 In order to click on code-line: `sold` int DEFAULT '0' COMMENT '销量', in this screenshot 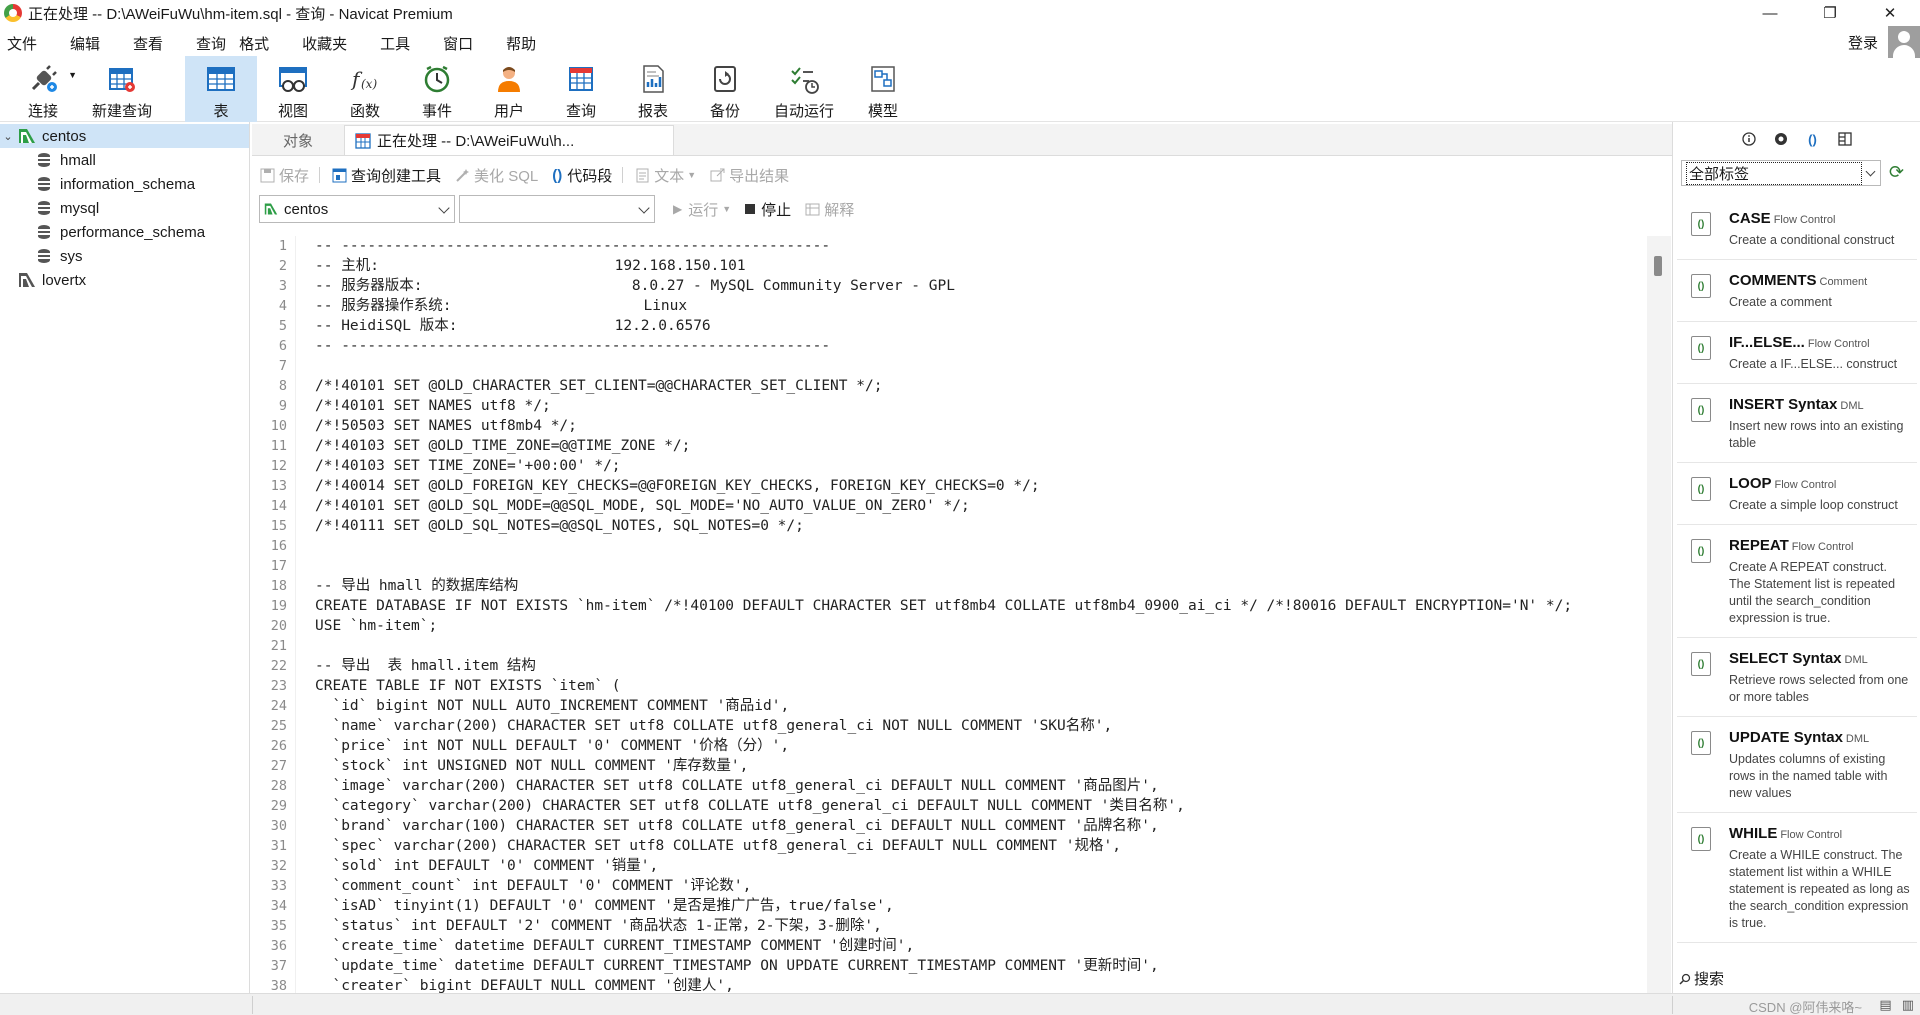, I will do `click(981, 866)`.